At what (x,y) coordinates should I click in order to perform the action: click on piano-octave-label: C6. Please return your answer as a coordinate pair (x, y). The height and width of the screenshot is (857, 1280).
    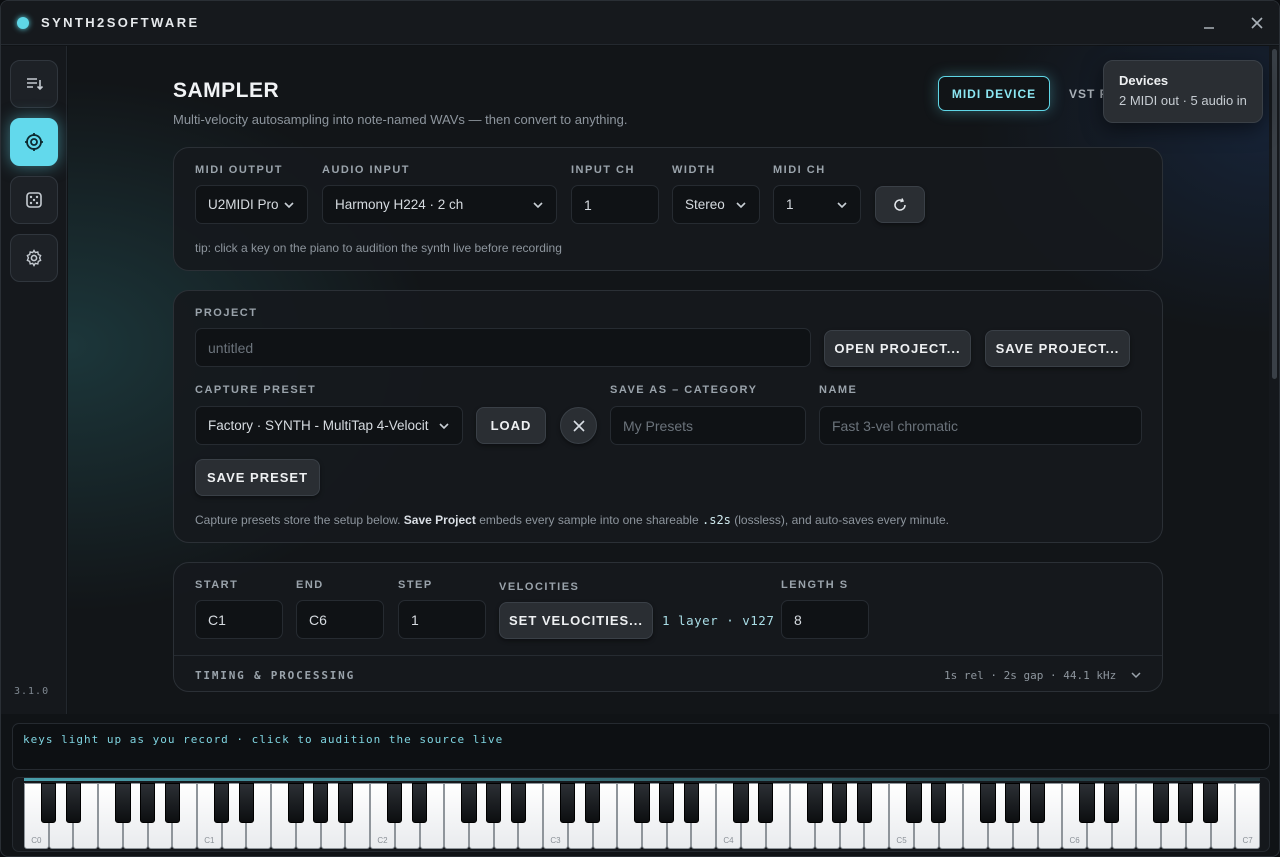
    Looking at the image, I should click on (1074, 840).